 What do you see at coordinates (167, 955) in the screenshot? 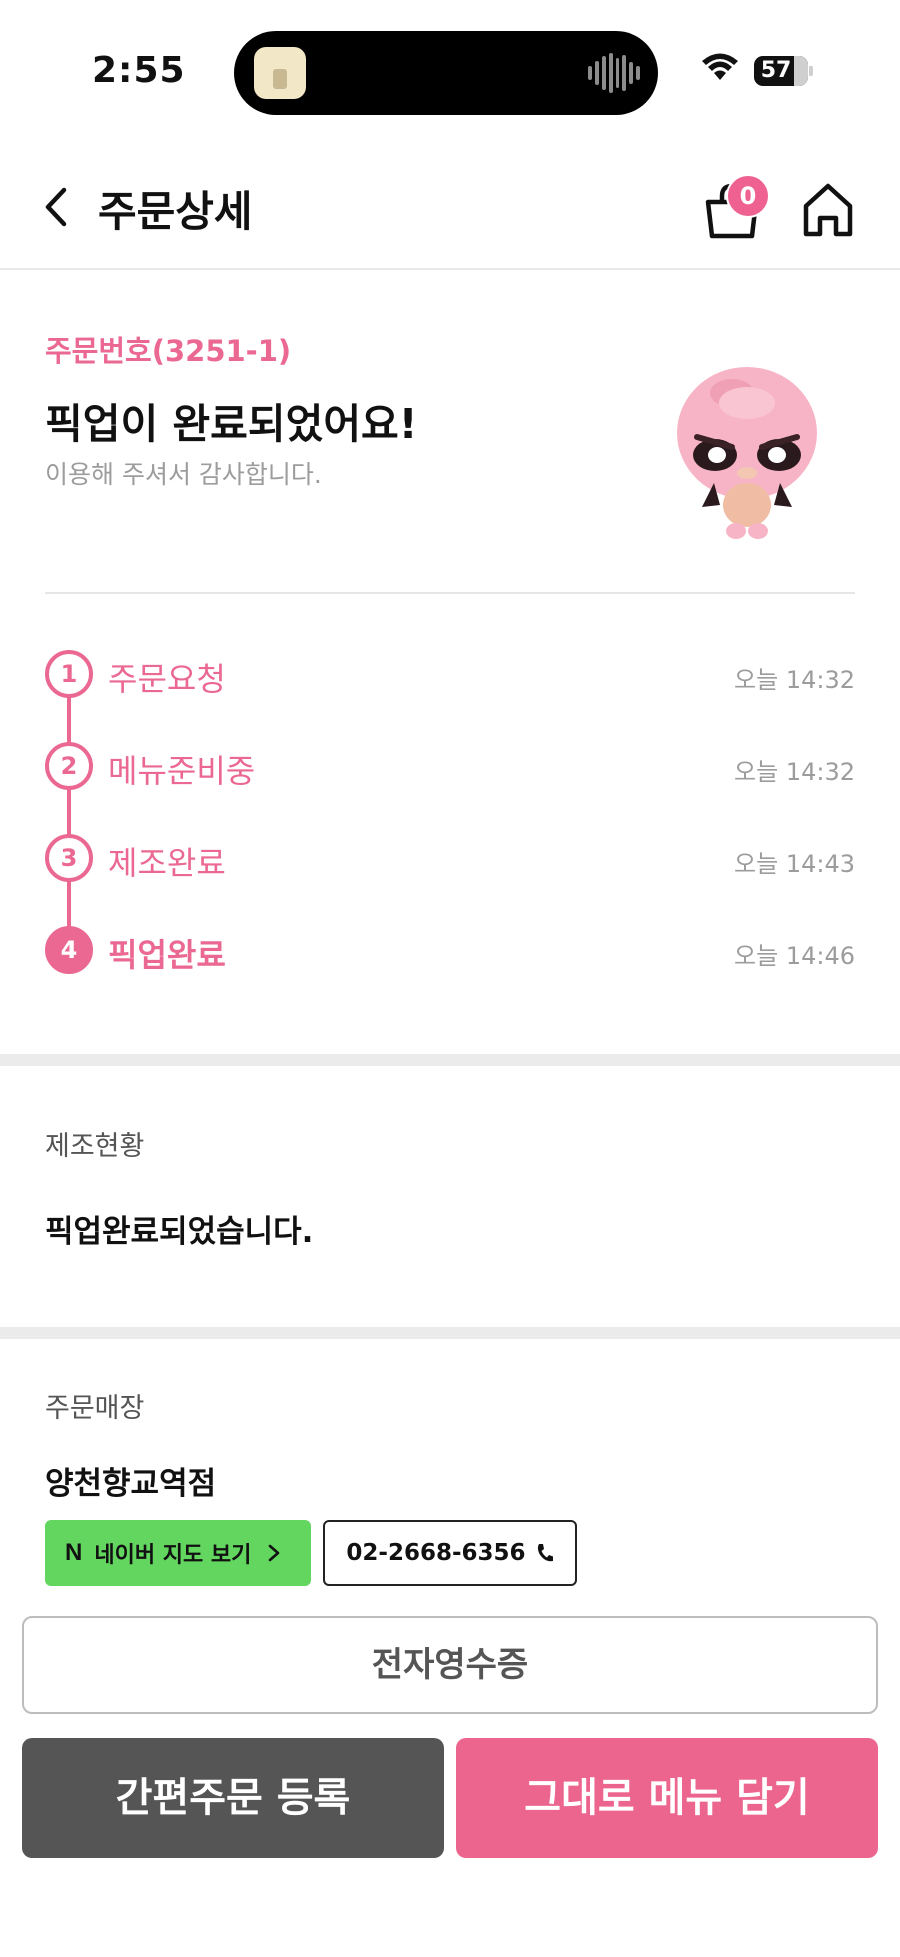
I see `step-label: 픽업완료` at bounding box center [167, 955].